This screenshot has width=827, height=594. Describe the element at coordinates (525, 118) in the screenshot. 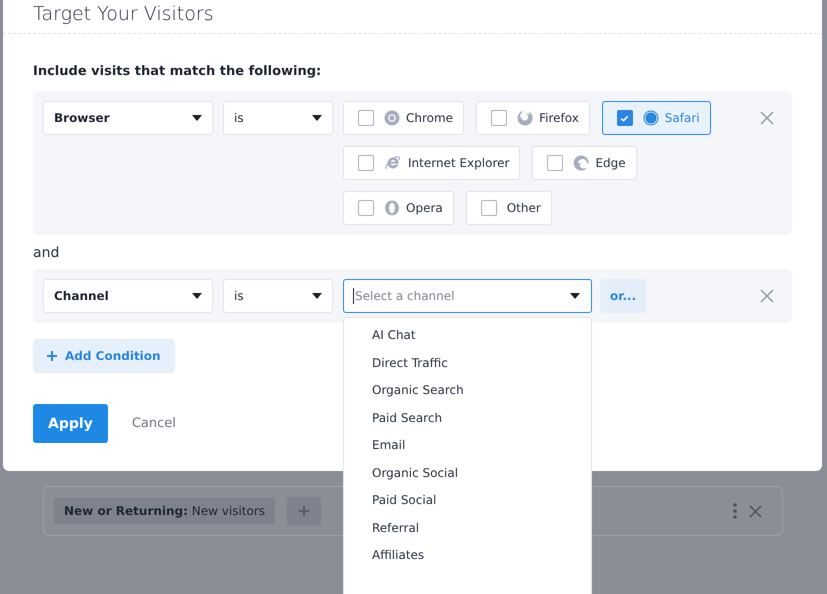

I see `fox-icon` at that location.